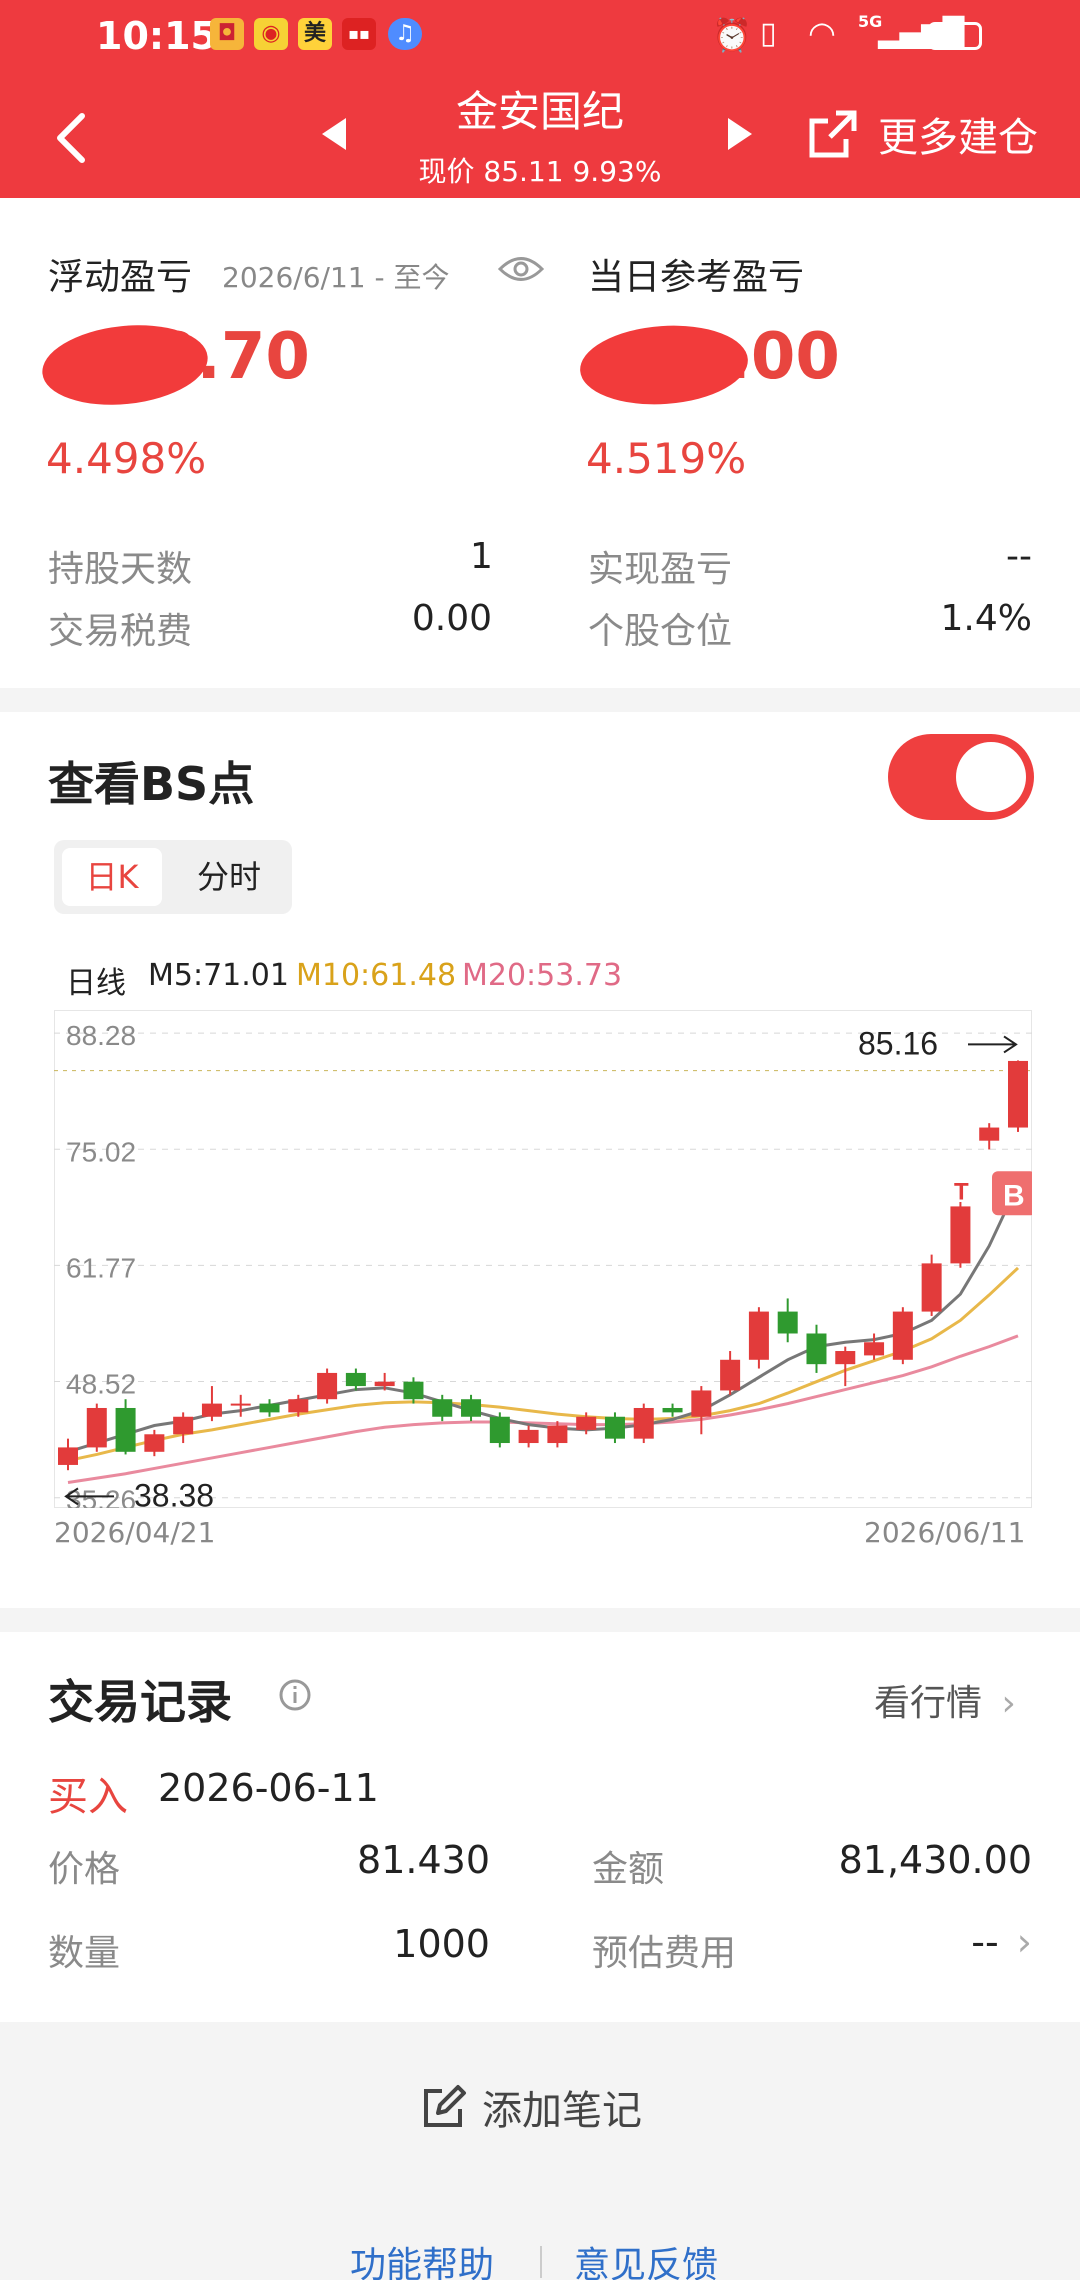 The height and width of the screenshot is (2280, 1080). Describe the element at coordinates (562, 2111) in the screenshot. I see `add-note-label: 添加笔记` at that location.